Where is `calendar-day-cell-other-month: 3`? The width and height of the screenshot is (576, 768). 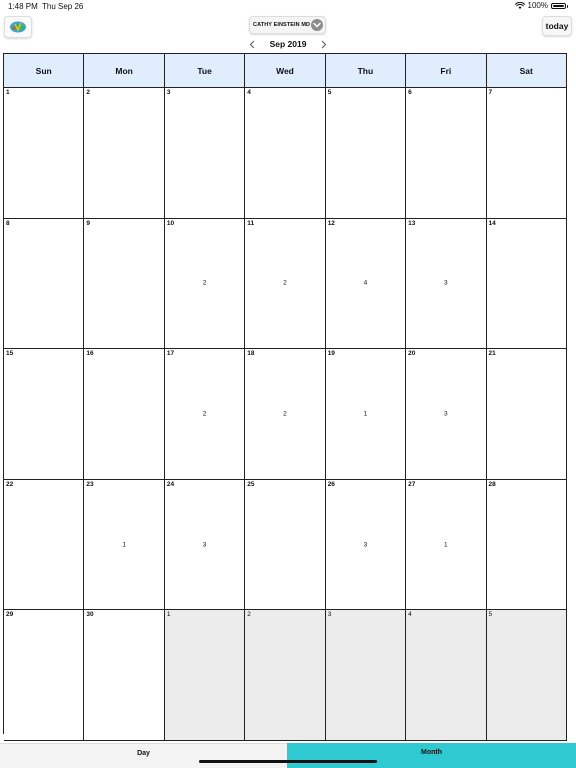
calendar-day-cell-other-month: 3 is located at coordinates (366, 675).